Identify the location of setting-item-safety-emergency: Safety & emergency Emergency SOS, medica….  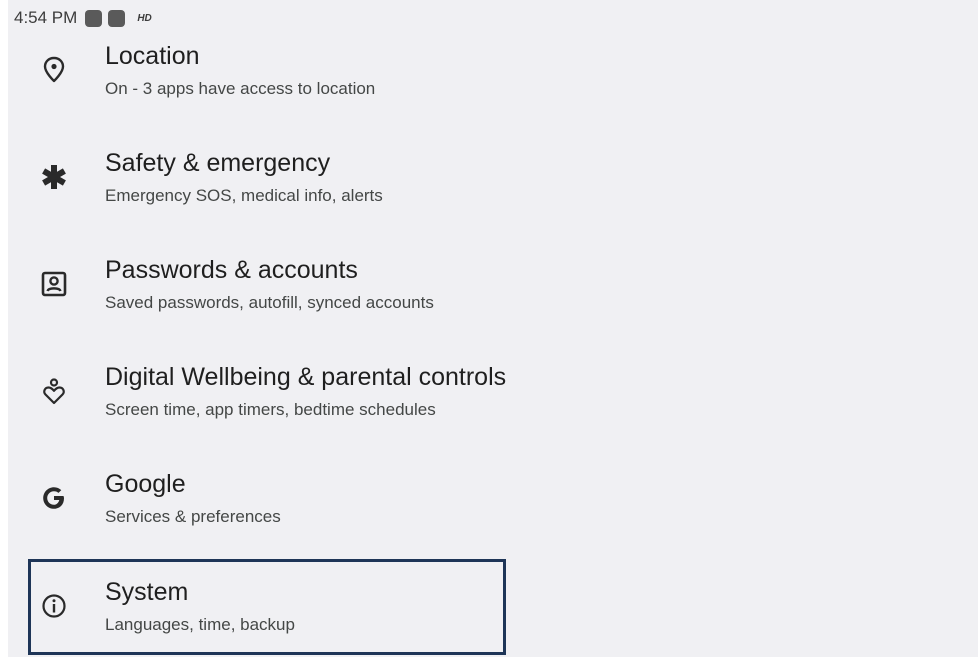
(267, 193).